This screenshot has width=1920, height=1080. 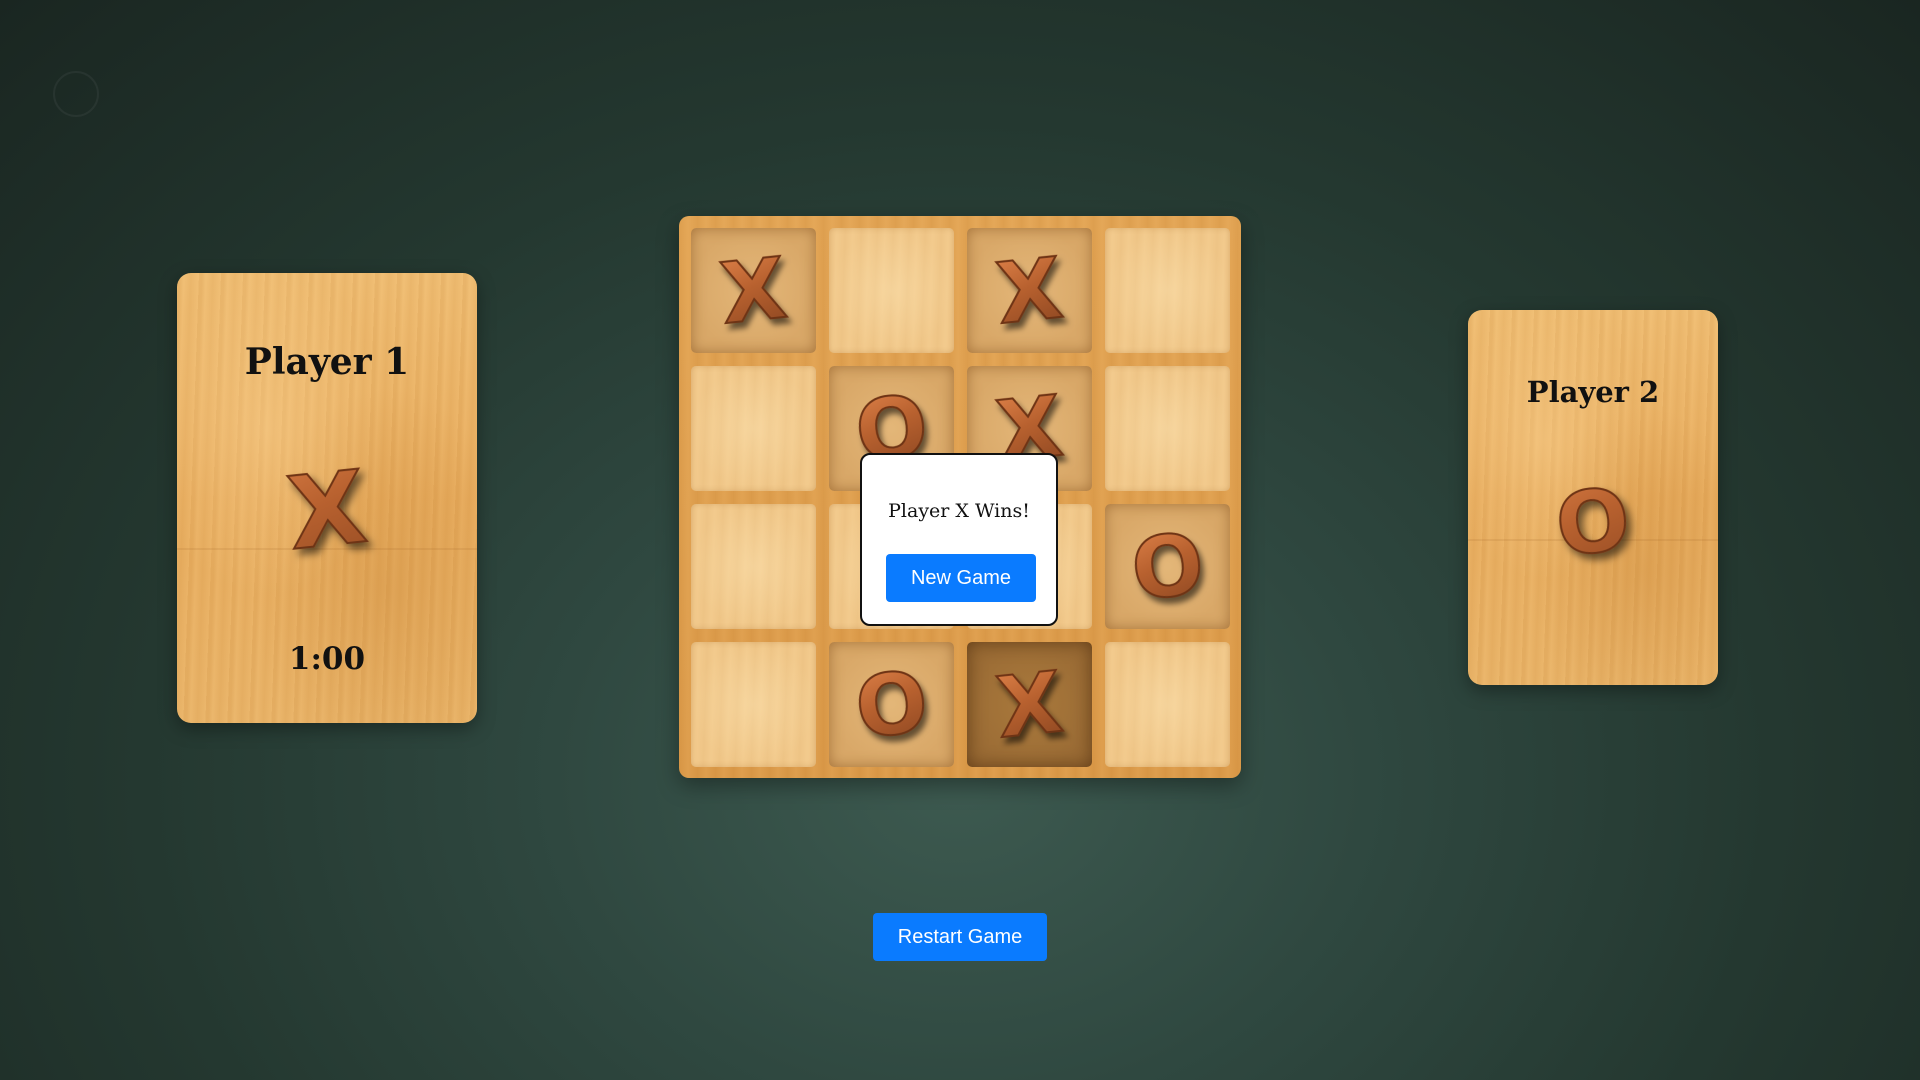 What do you see at coordinates (1167, 428) in the screenshot?
I see `board-cell-r2-c4` at bounding box center [1167, 428].